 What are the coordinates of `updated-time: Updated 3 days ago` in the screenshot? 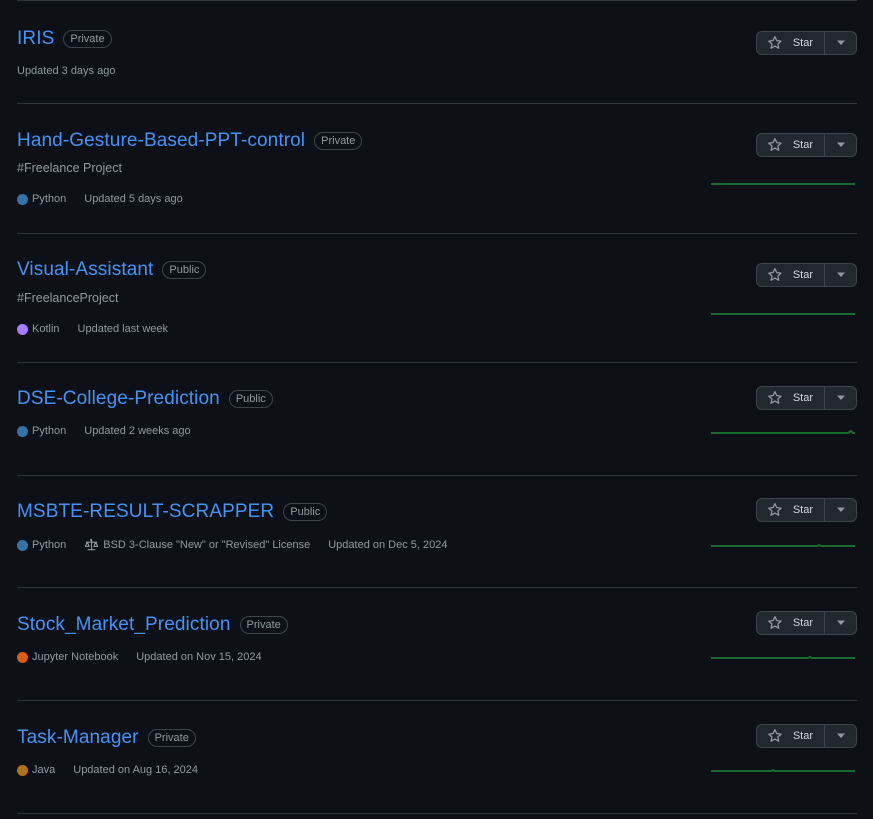 It's located at (66, 71).